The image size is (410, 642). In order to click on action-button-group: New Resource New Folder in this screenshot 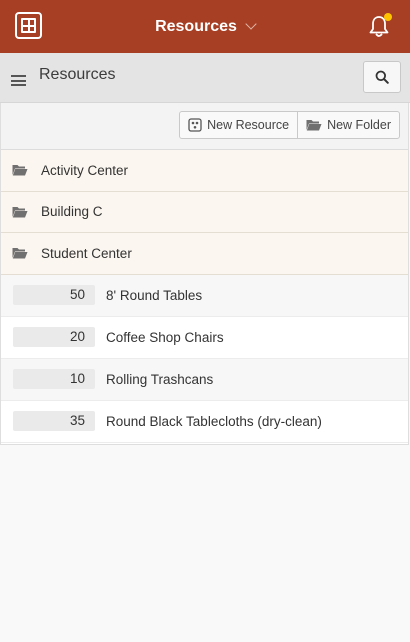, I will do `click(289, 125)`.